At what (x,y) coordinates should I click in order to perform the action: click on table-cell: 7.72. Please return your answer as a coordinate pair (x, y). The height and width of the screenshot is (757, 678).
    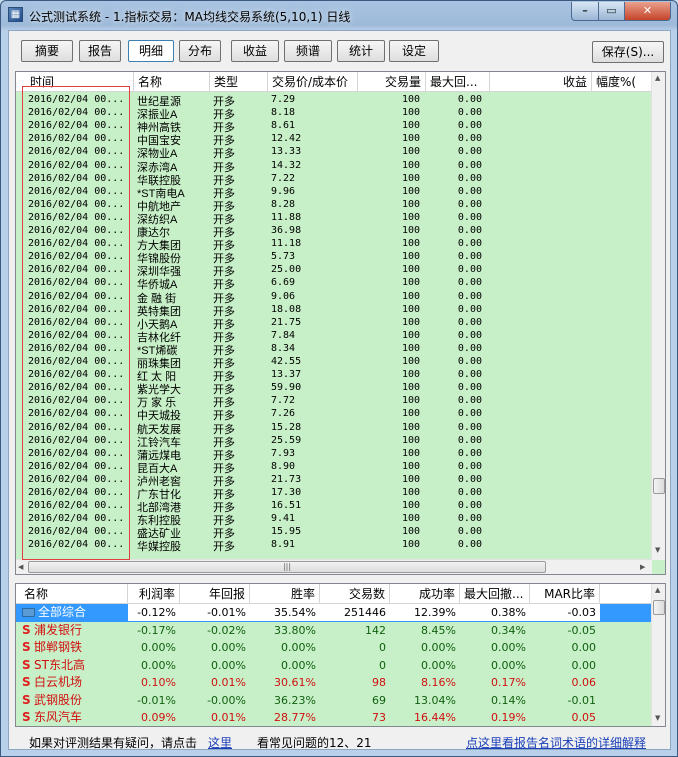
    Looking at the image, I should click on (283, 401).